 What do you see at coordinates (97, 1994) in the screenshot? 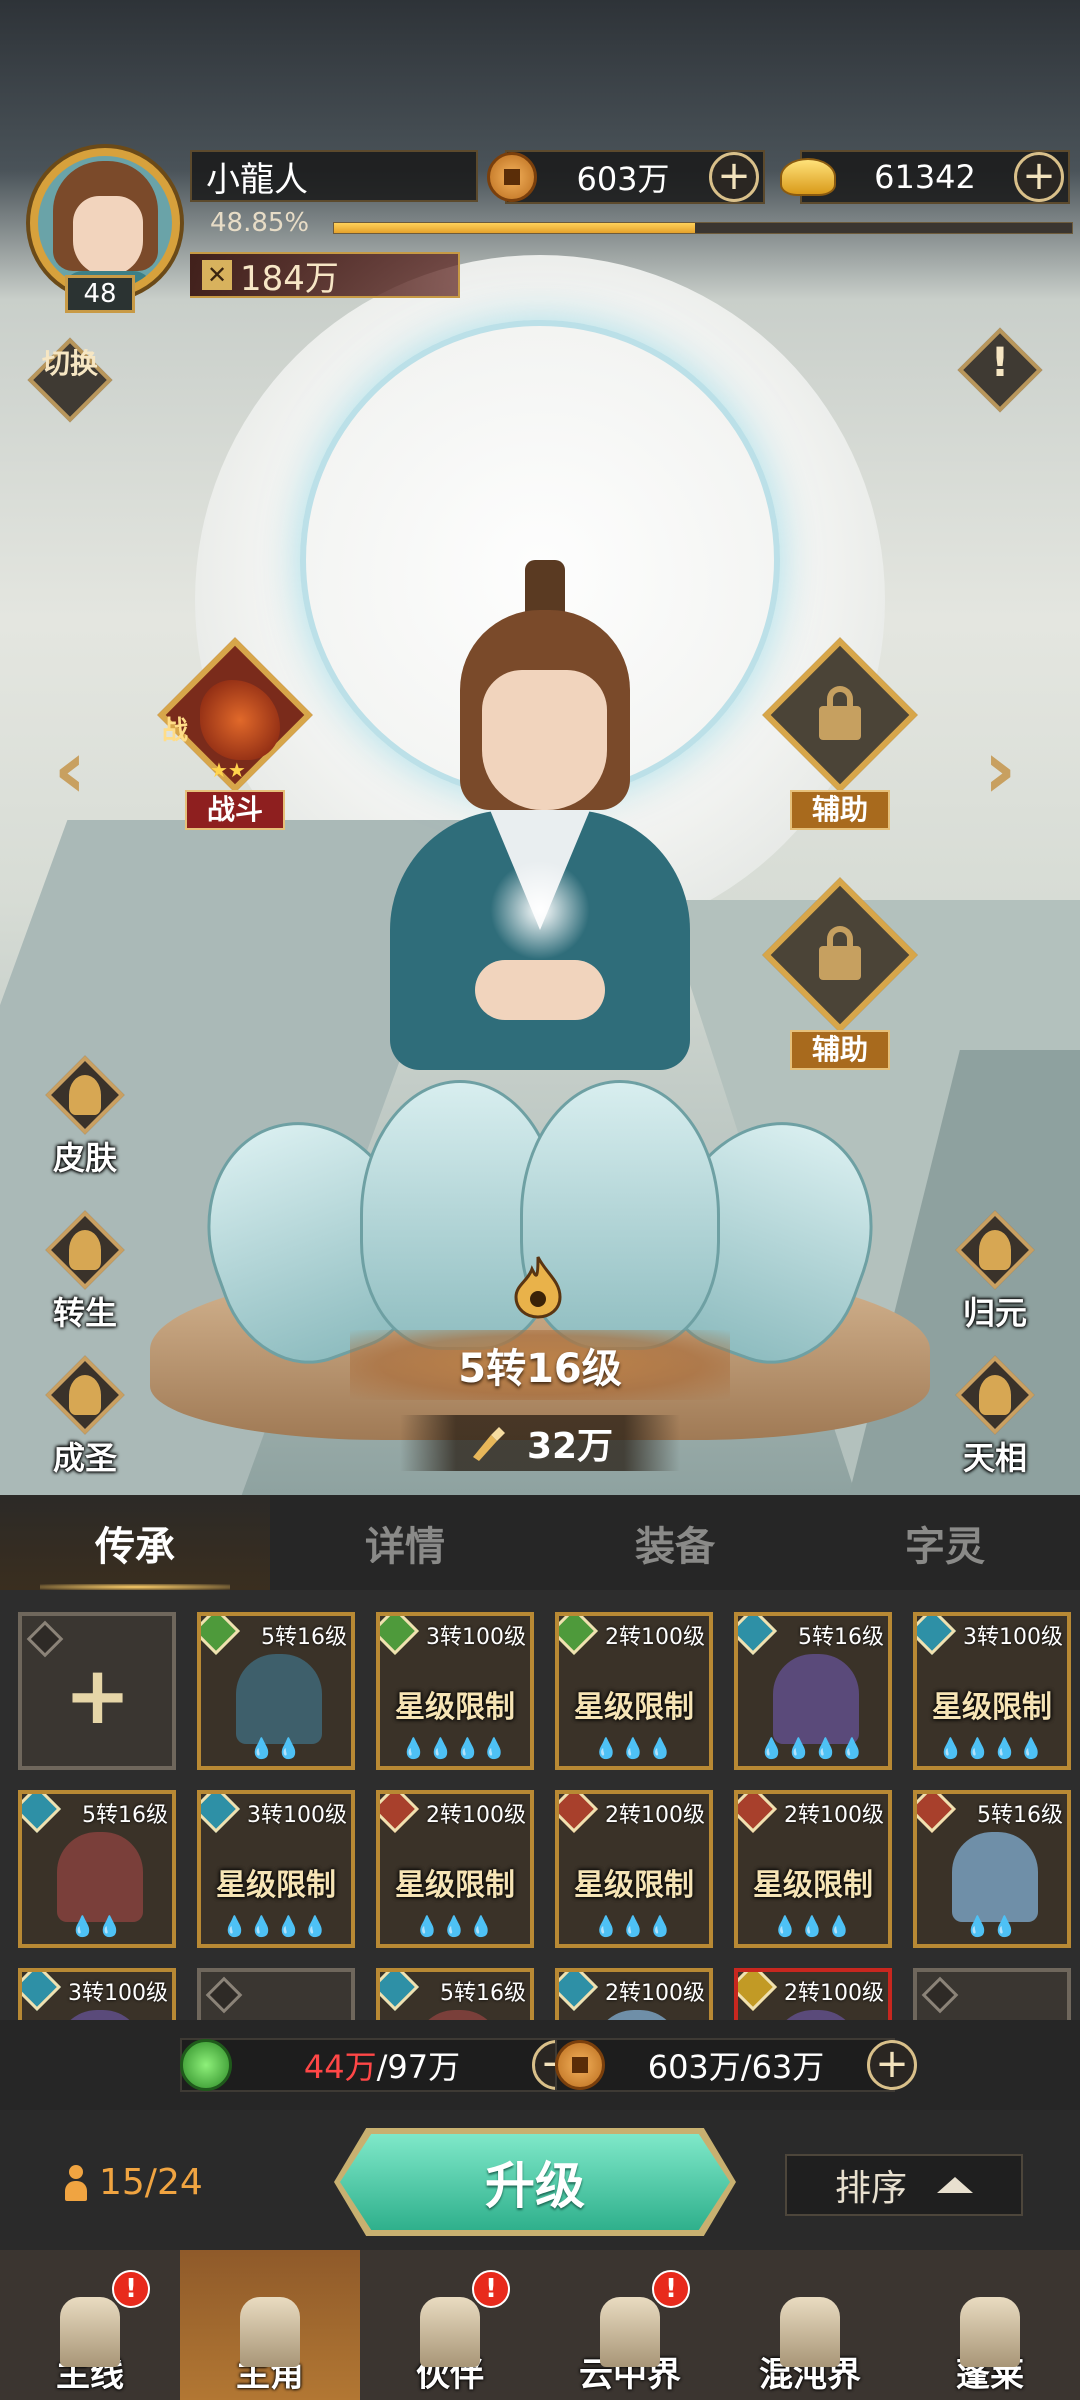
I see `inheritance-card: 3转100级` at bounding box center [97, 1994].